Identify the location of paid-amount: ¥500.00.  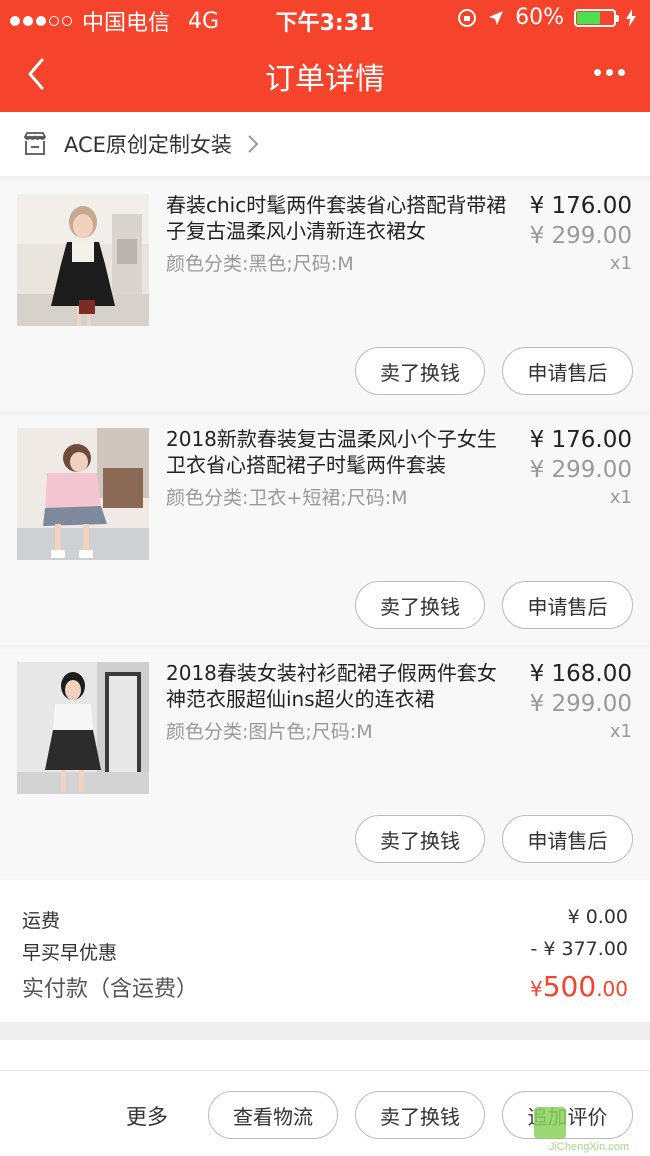
(579, 986).